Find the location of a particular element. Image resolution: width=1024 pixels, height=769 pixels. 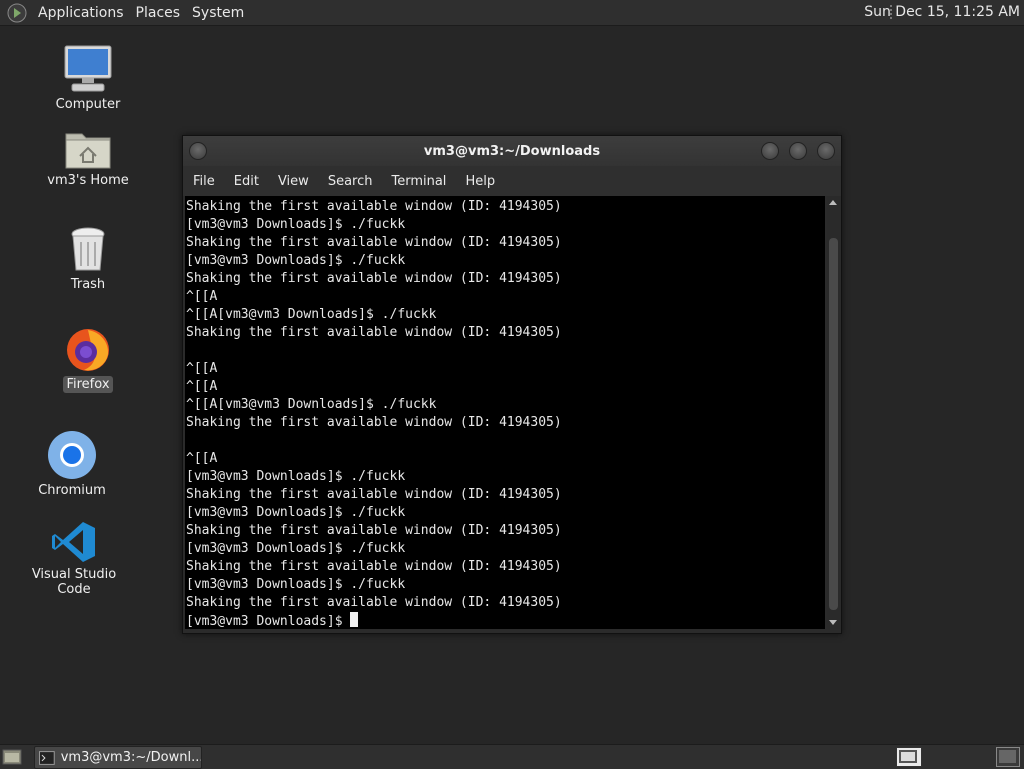

terminal-cursor is located at coordinates (354, 619).